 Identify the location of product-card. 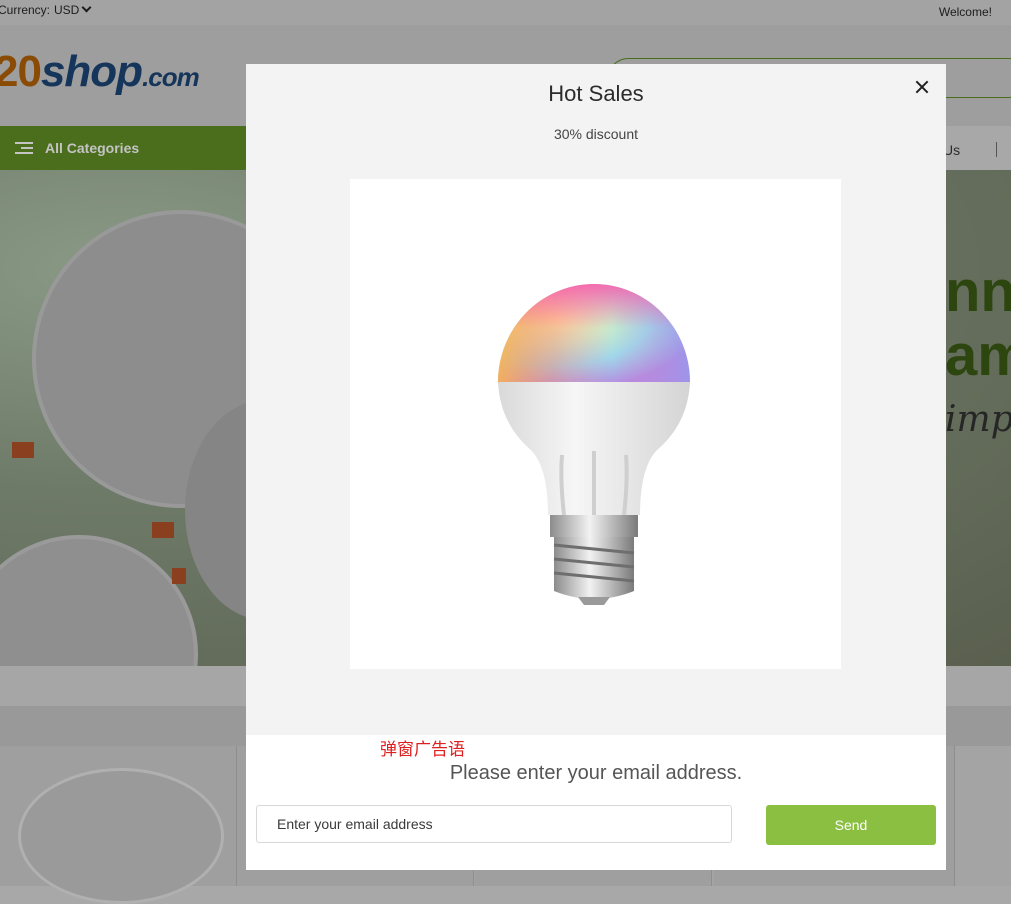
(118, 825).